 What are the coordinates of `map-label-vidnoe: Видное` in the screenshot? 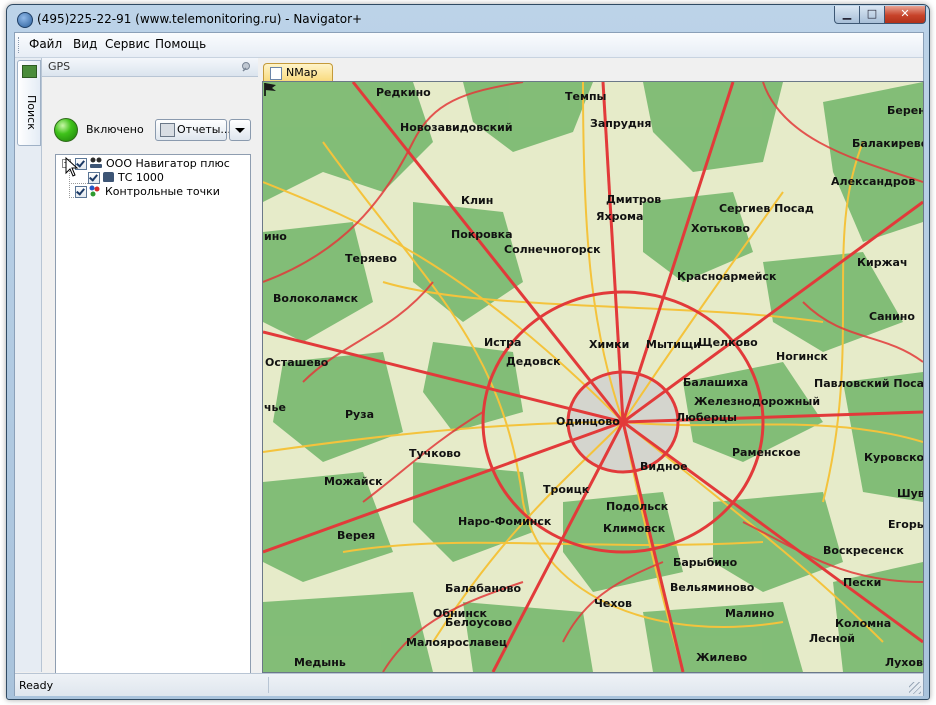 It's located at (664, 466).